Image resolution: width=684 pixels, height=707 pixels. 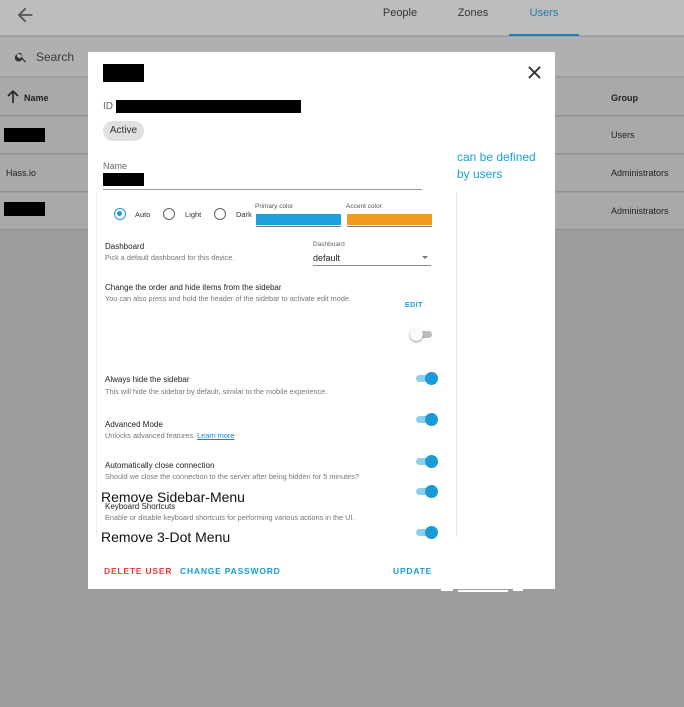 What do you see at coordinates (143, 214) in the screenshot?
I see `radio-auto-label: Auto` at bounding box center [143, 214].